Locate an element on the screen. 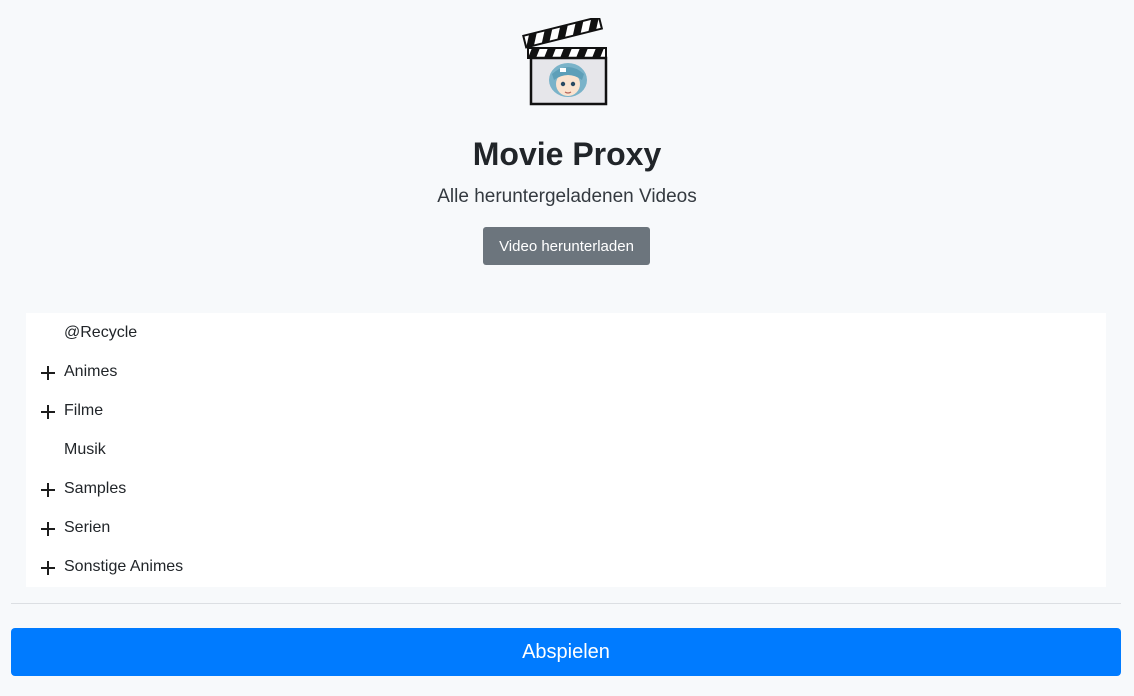  play-button: Abspielen is located at coordinates (566, 652).